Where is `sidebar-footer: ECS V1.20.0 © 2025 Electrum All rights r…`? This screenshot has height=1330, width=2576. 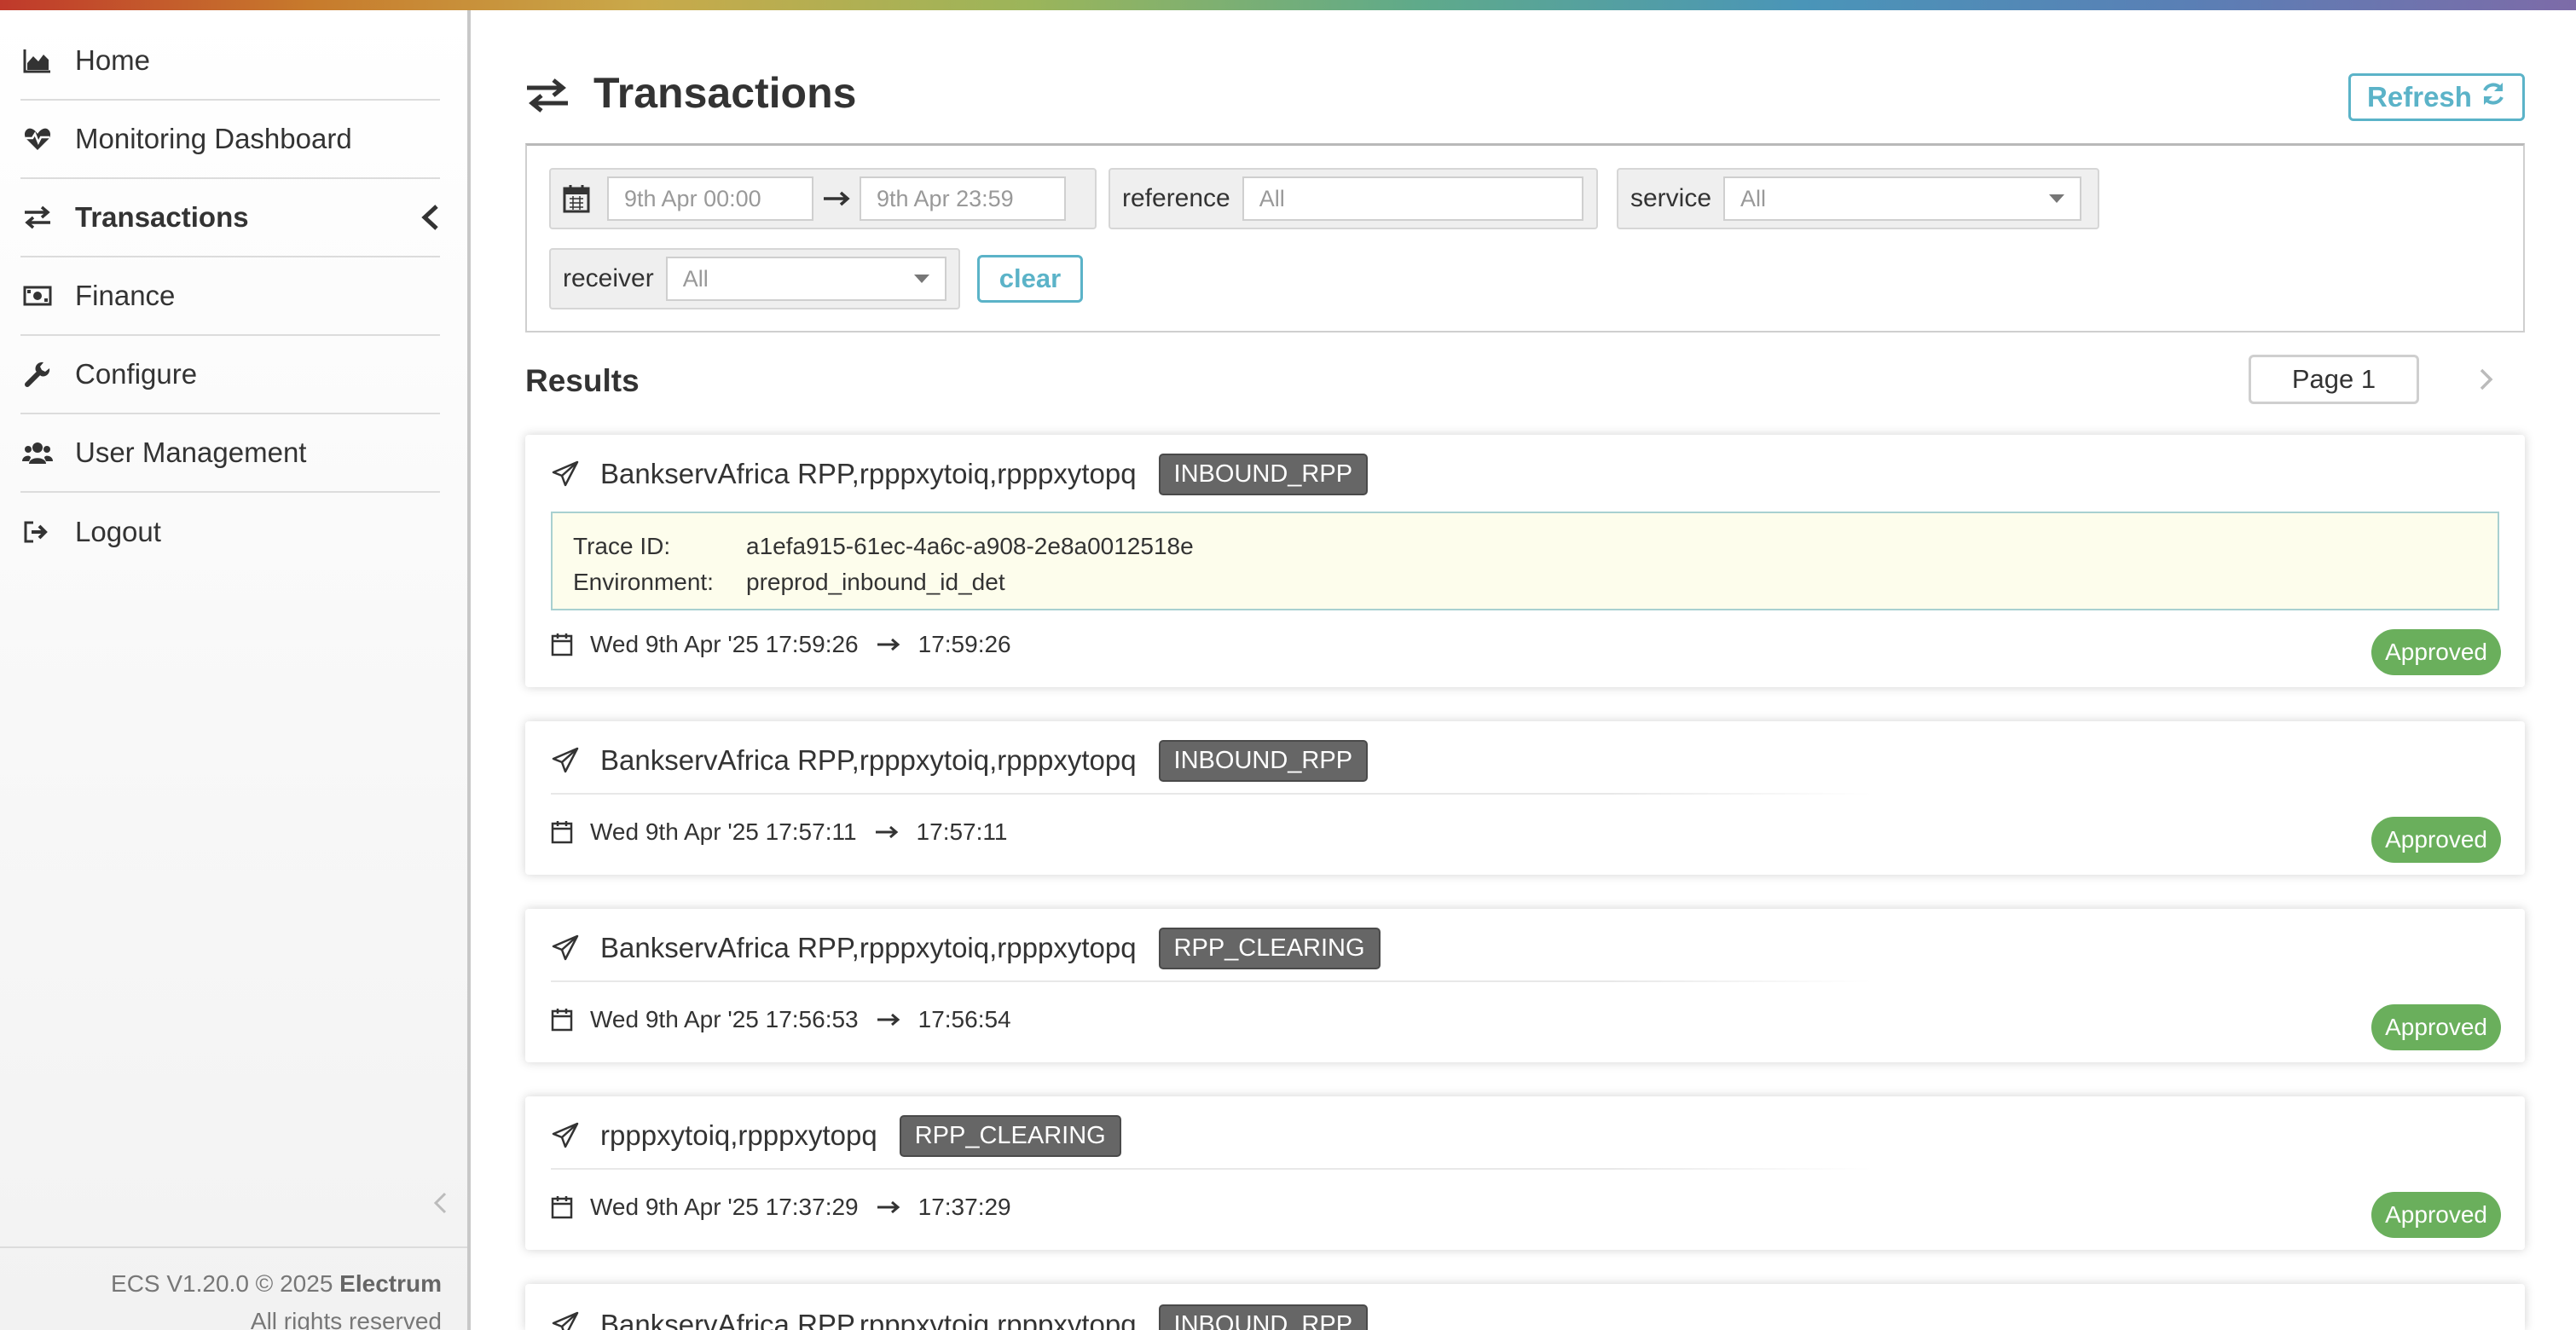
sidebar-footer: ECS V1.20.0 © 2025 Electrum All rights r… is located at coordinates (234, 1288).